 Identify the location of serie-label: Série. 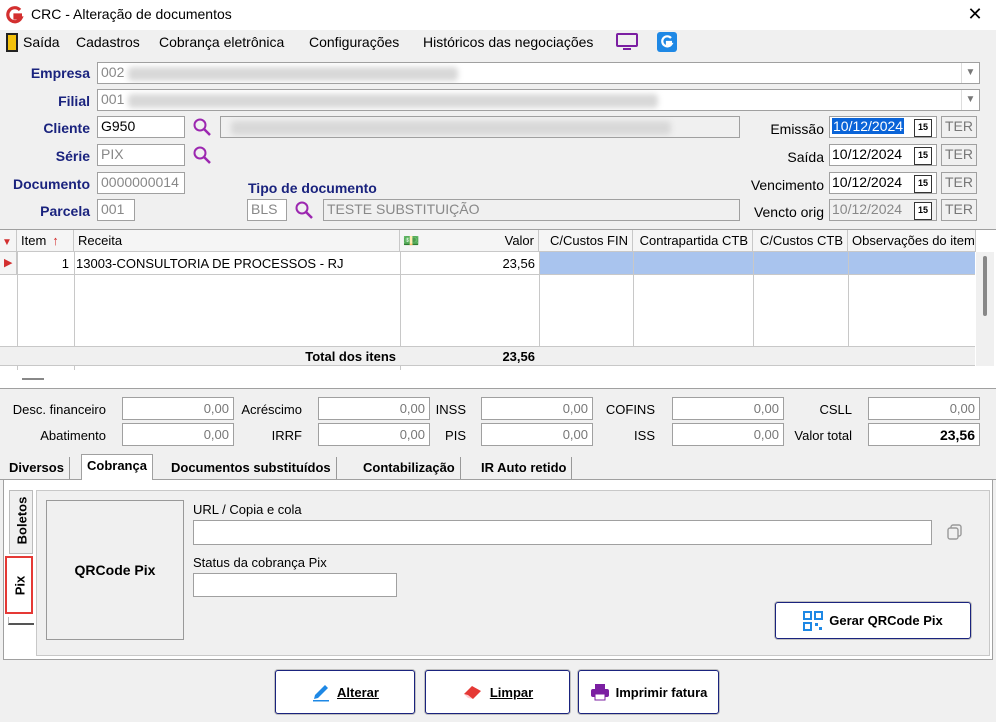
(72, 156).